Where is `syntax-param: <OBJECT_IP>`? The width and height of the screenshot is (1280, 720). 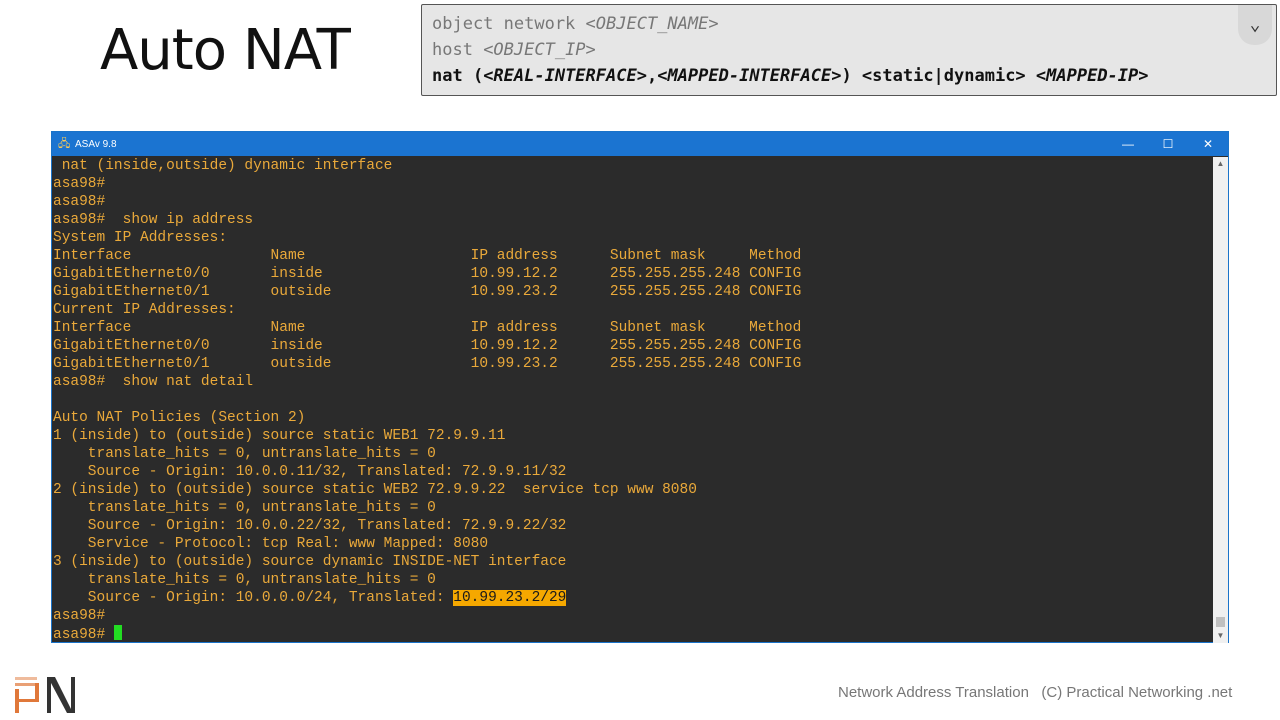 syntax-param: <OBJECT_IP> is located at coordinates (539, 50).